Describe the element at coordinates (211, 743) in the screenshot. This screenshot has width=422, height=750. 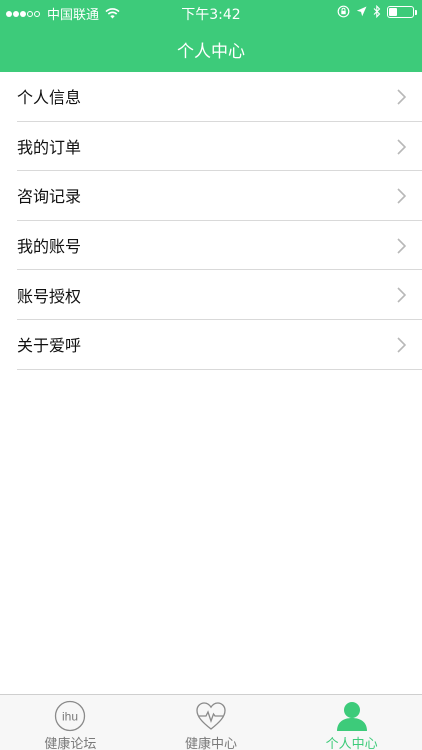
I see `tab-label: 健康中心` at that location.